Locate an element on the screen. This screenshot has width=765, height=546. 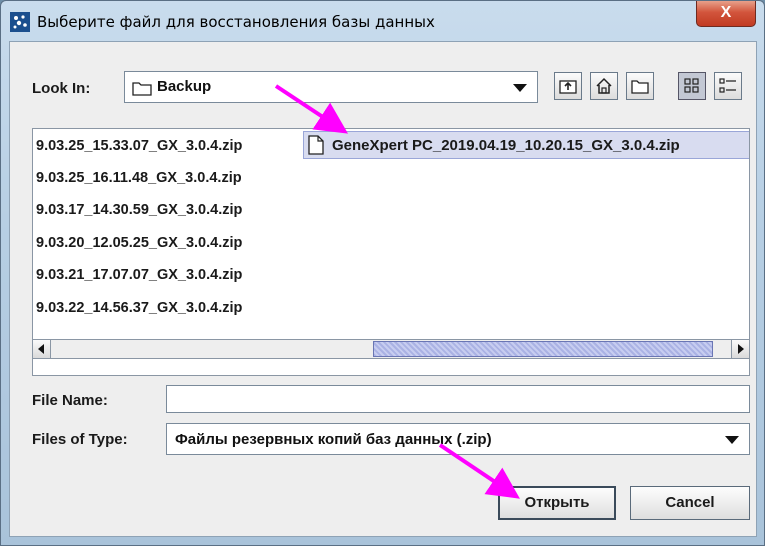
list-view-icon is located at coordinates (691, 85).